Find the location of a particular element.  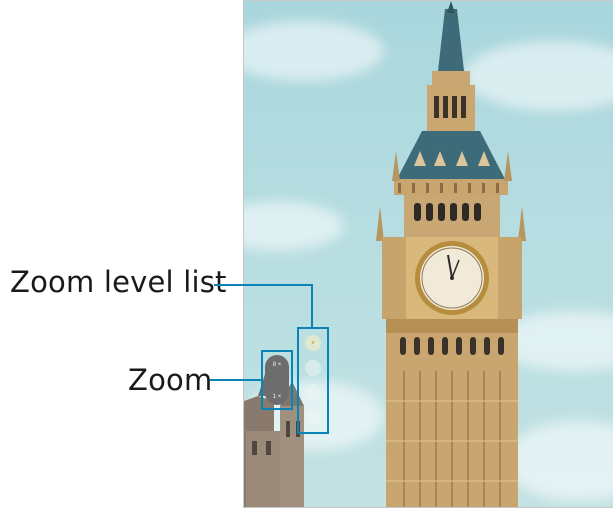

zoom-level-list-label: Zoom level list is located at coordinates (118, 282).